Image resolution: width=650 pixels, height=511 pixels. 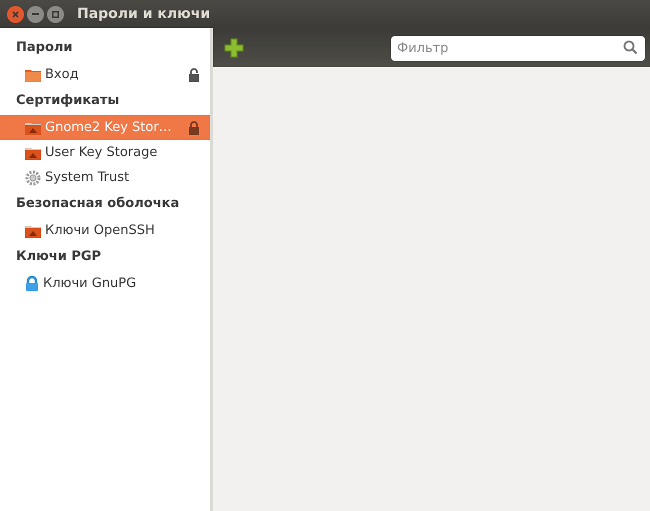 What do you see at coordinates (105, 74) in the screenshot?
I see `sidebar-item: Вход` at bounding box center [105, 74].